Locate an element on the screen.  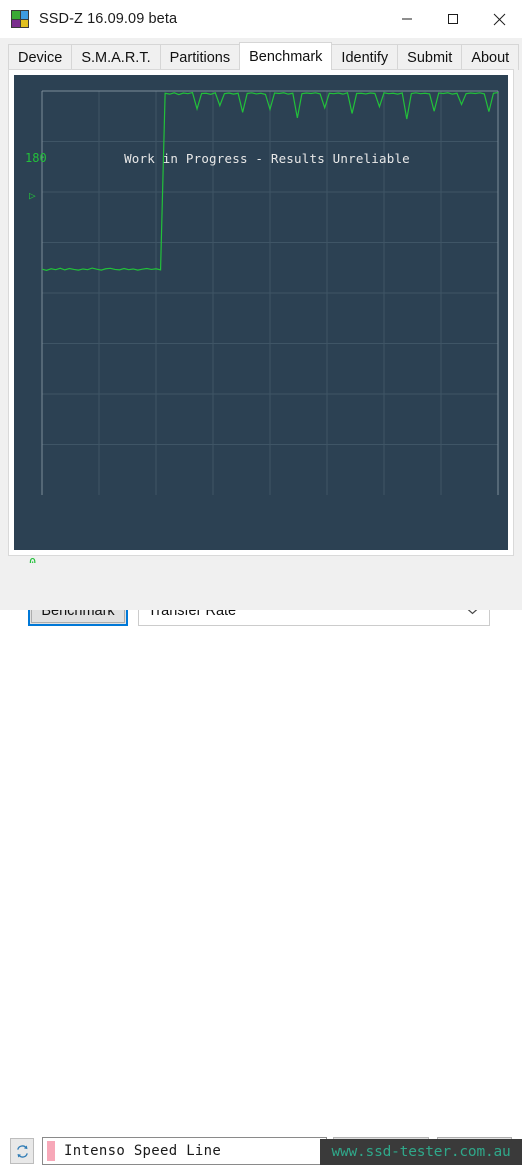
ssdz-logo-icon is located at coordinates (20, 19).